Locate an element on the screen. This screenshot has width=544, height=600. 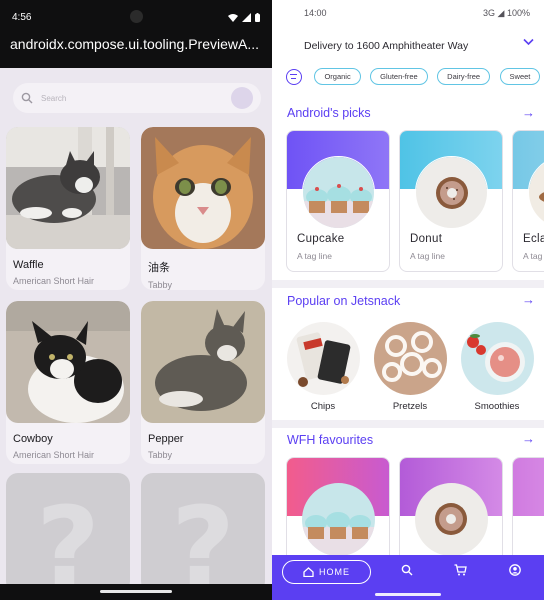
cat-card-waffle: Waffle American Short Hair is located at coordinates (68, 208).